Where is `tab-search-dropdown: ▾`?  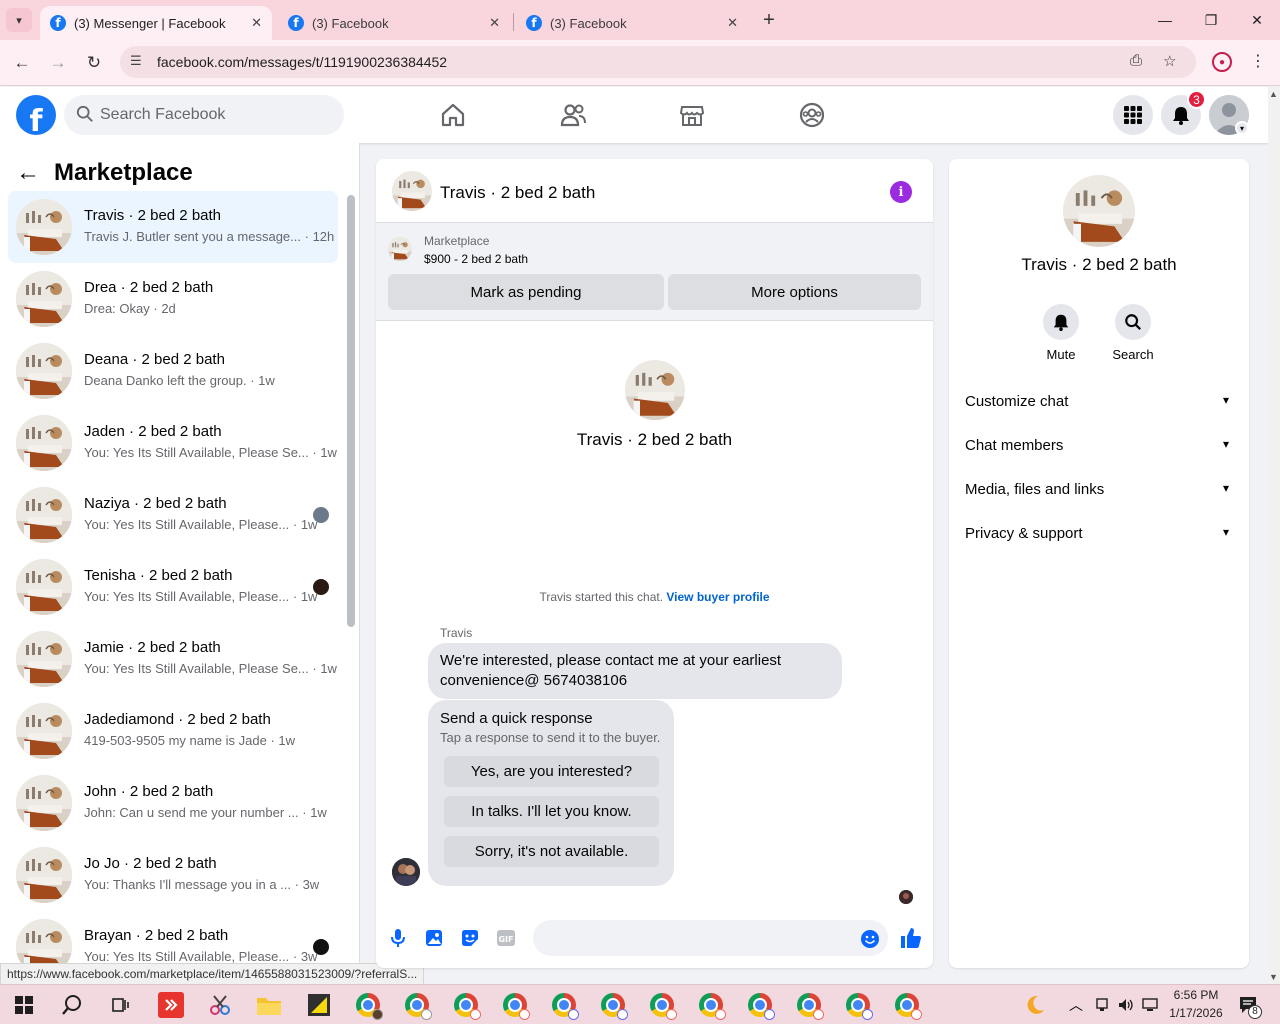 tab-search-dropdown: ▾ is located at coordinates (19, 20).